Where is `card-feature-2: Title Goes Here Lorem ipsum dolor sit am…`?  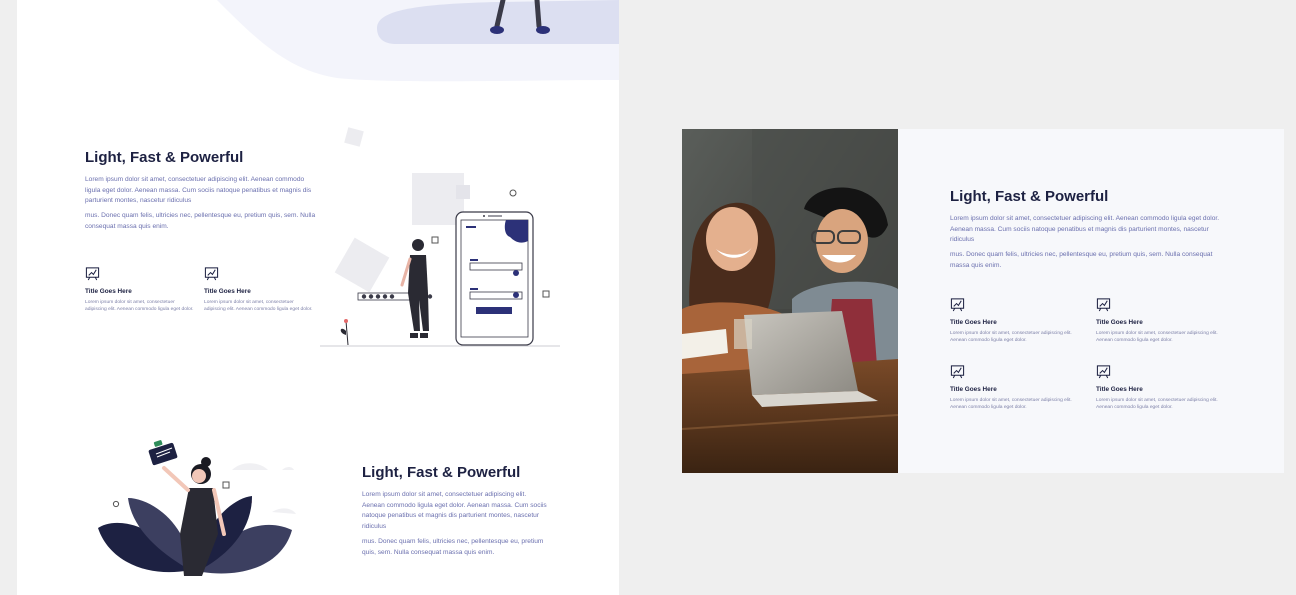
card-feature-2: Title Goes Here Lorem ipsum dolor sit am… is located at coordinates (1162, 320).